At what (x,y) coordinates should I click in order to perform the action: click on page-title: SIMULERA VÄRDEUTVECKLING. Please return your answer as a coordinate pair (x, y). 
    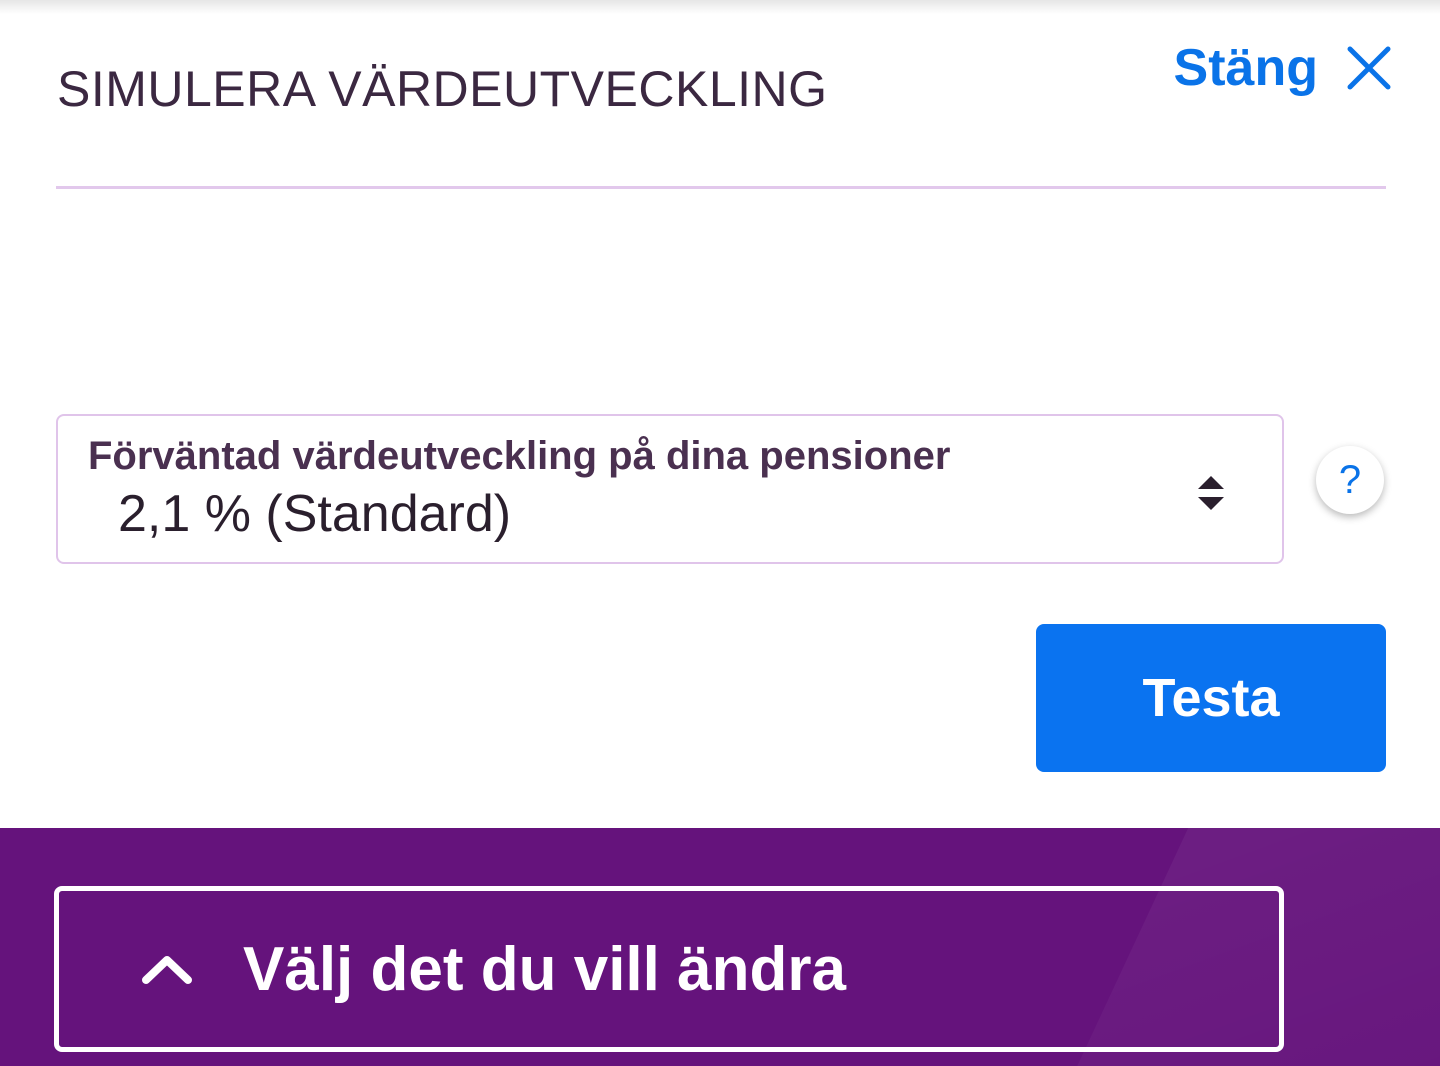
    Looking at the image, I should click on (442, 89).